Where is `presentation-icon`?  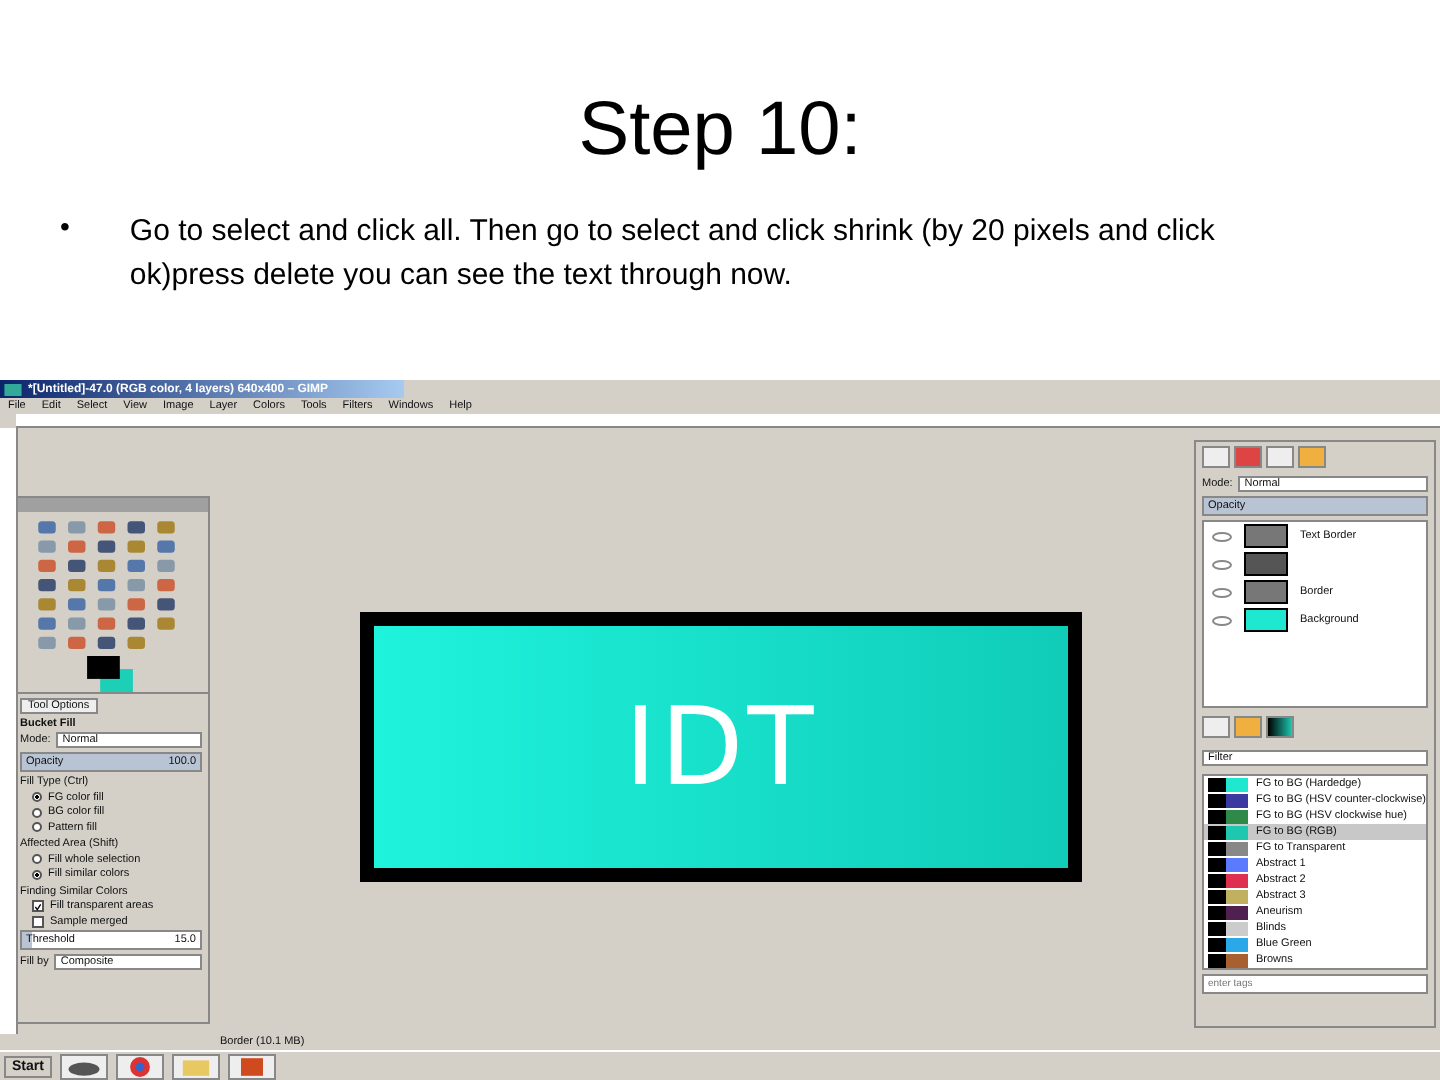 presentation-icon is located at coordinates (251, 1066).